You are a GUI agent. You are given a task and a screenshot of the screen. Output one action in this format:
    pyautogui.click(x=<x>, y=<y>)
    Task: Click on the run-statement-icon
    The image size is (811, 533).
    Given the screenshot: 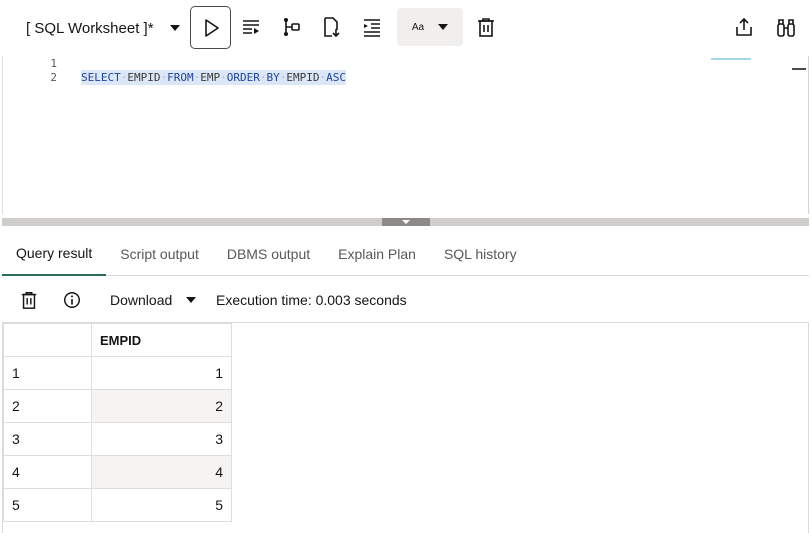 What is the action you would take?
    pyautogui.click(x=211, y=27)
    